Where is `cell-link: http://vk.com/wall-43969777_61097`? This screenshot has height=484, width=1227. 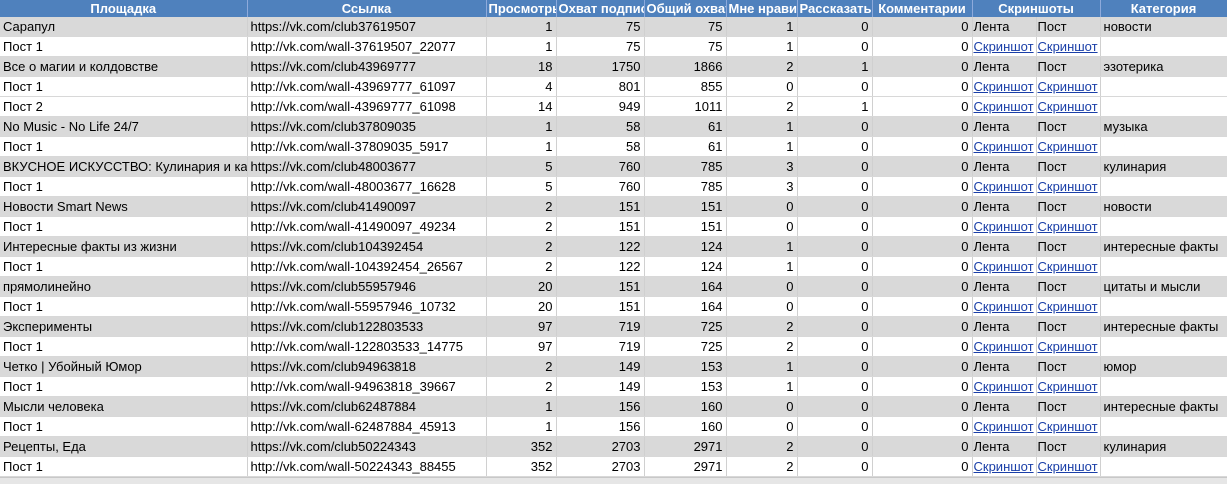 cell-link: http://vk.com/wall-43969777_61097 is located at coordinates (367, 86).